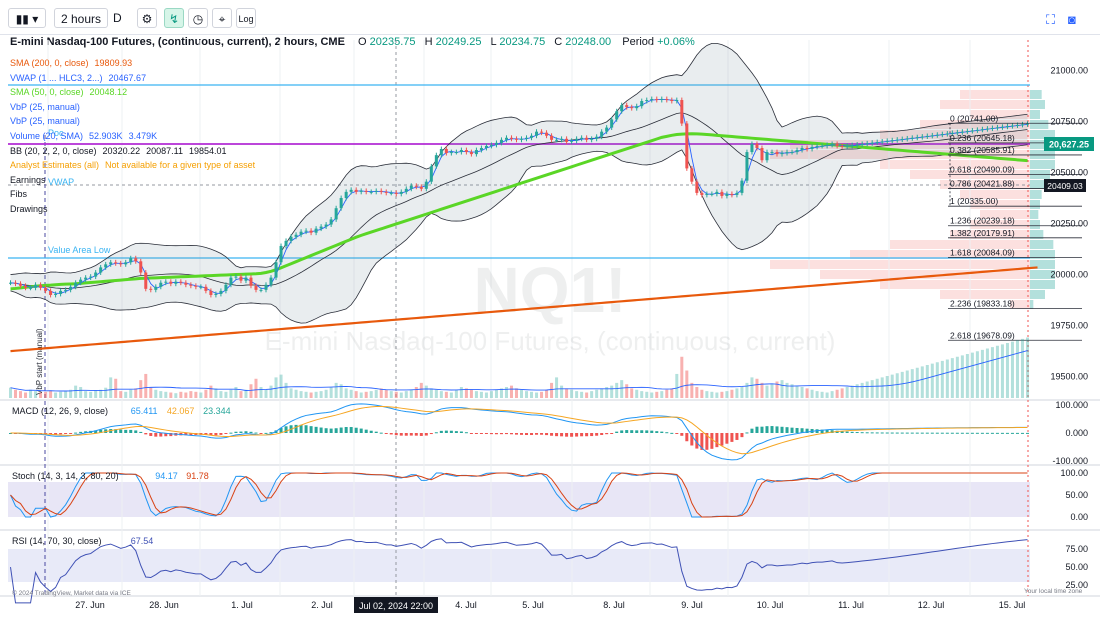 The image size is (1100, 617). What do you see at coordinates (1074, 473) in the screenshot?
I see `stoch-tick-label: 100.00` at bounding box center [1074, 473].